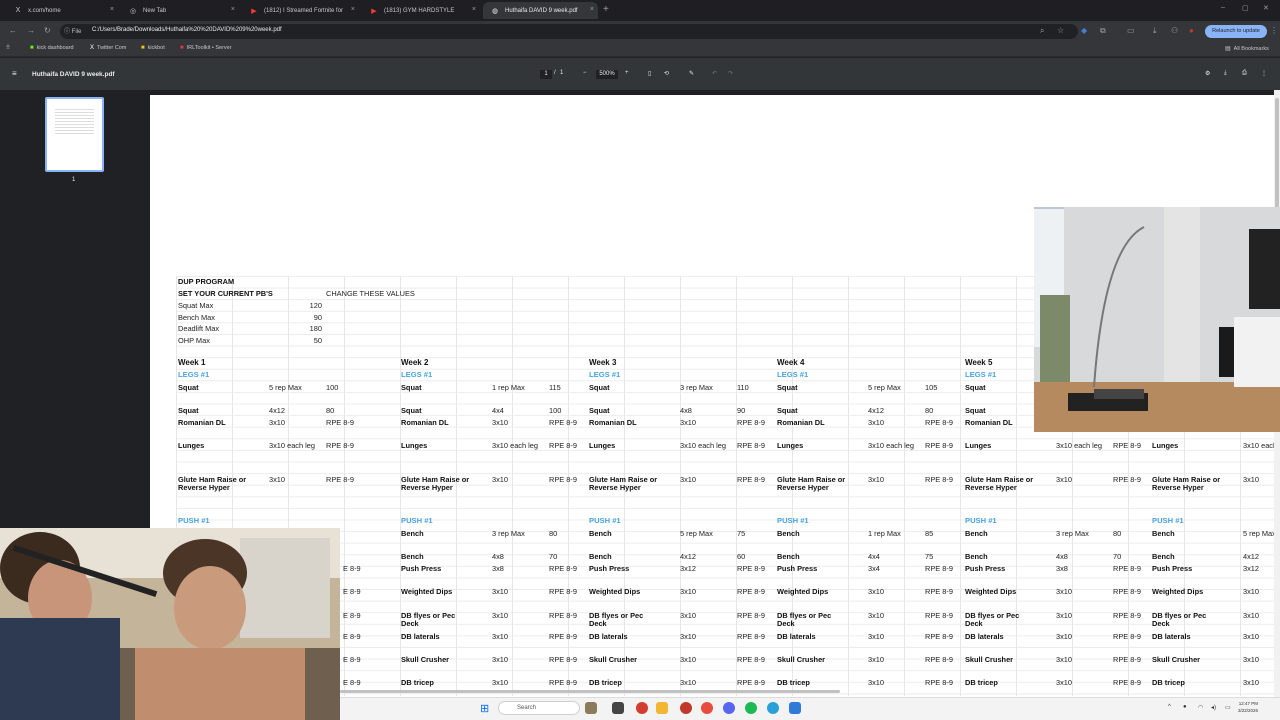 This screenshot has width=1280, height=720. What do you see at coordinates (1236, 31) in the screenshot?
I see `relaunch-button: Relaunch to update` at bounding box center [1236, 31].